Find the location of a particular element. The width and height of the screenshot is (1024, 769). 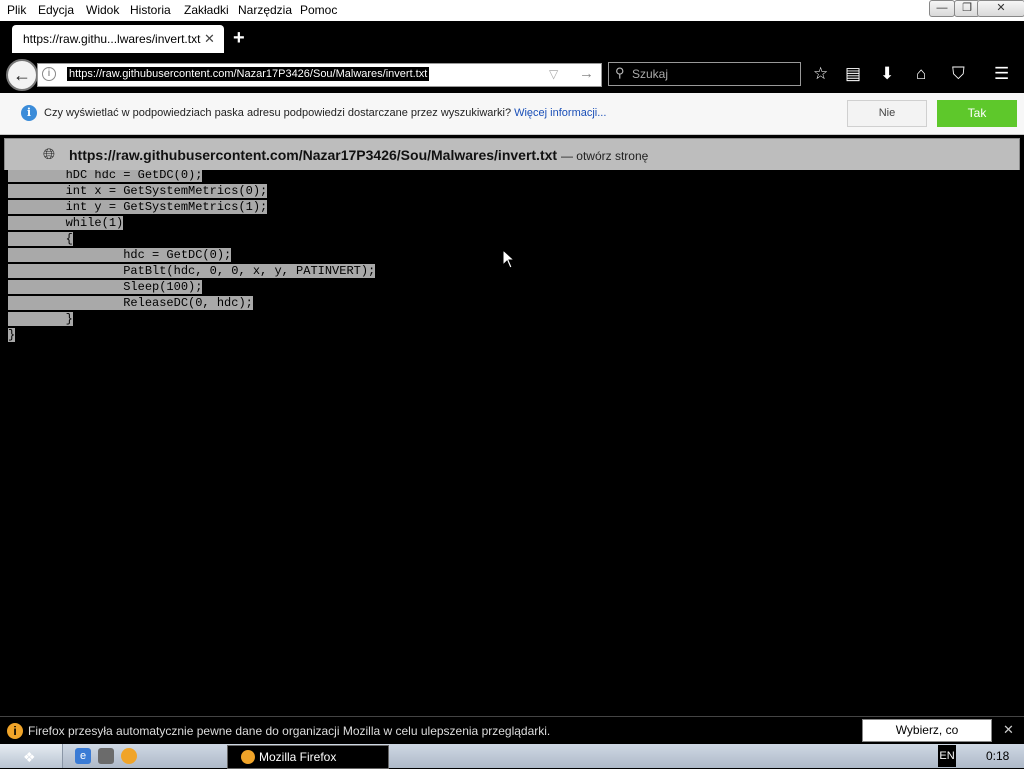

taskbar-item-firefox: Mozilla Firefox is located at coordinates (308, 757).